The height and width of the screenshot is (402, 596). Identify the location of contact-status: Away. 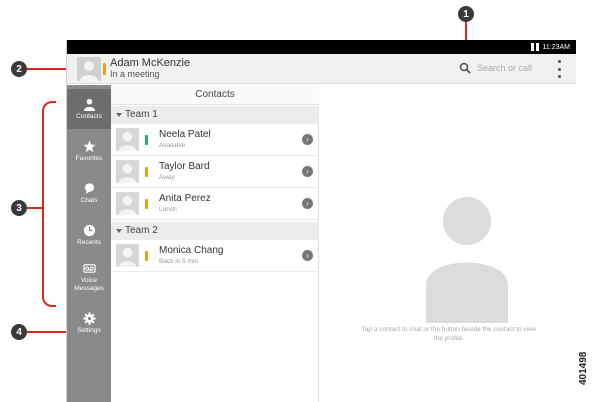
(167, 177).